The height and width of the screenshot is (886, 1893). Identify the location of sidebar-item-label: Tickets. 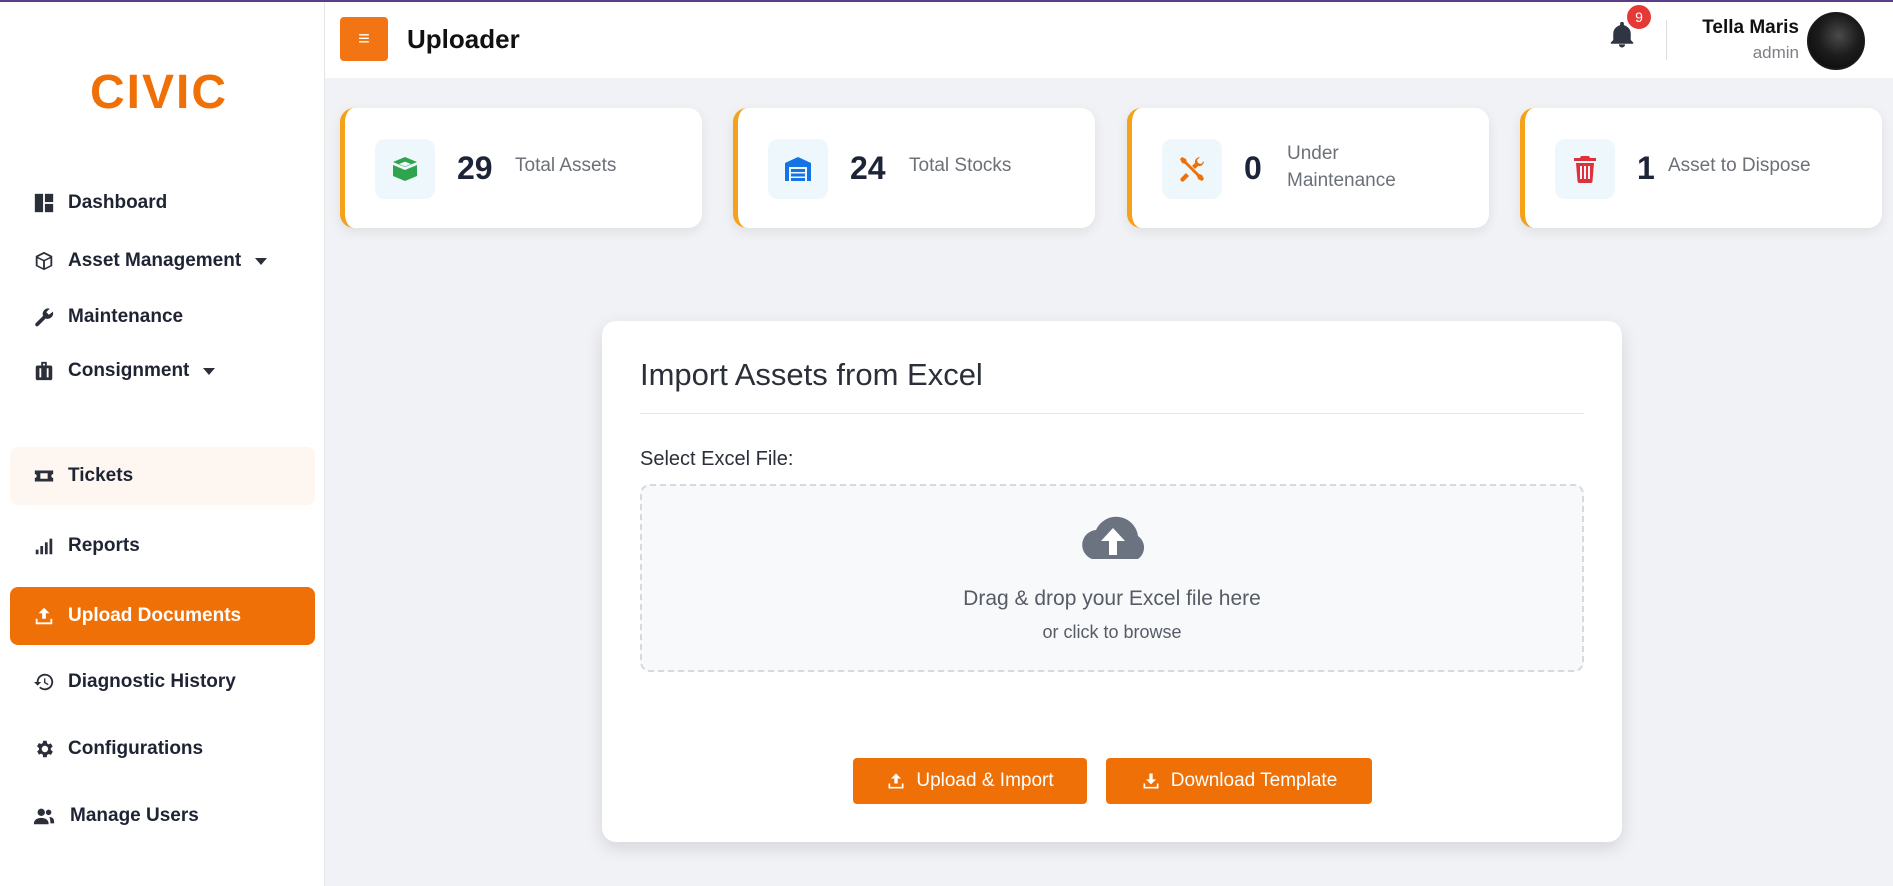
(101, 475).